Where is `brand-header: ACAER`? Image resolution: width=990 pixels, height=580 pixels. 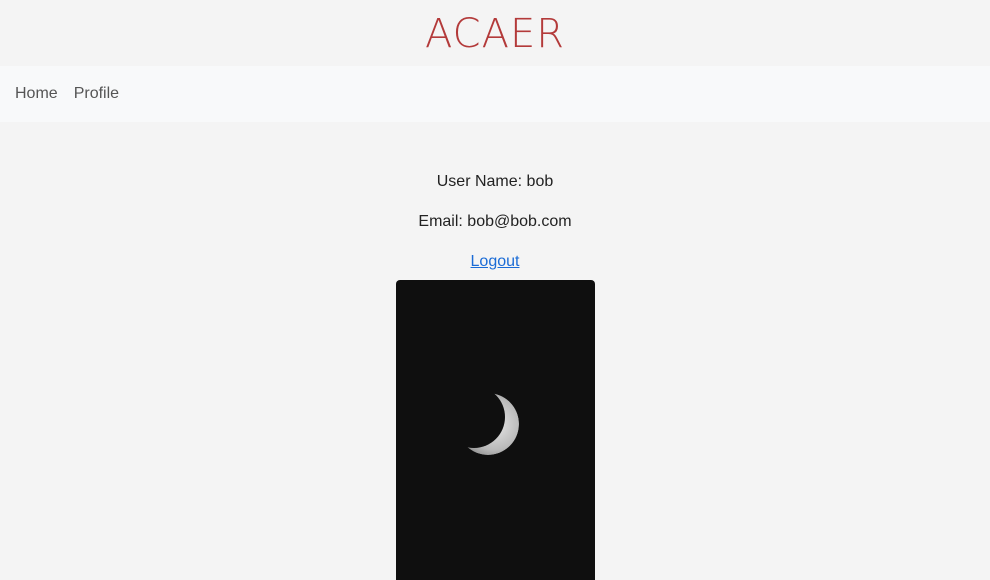
brand-header: ACAER is located at coordinates (495, 33).